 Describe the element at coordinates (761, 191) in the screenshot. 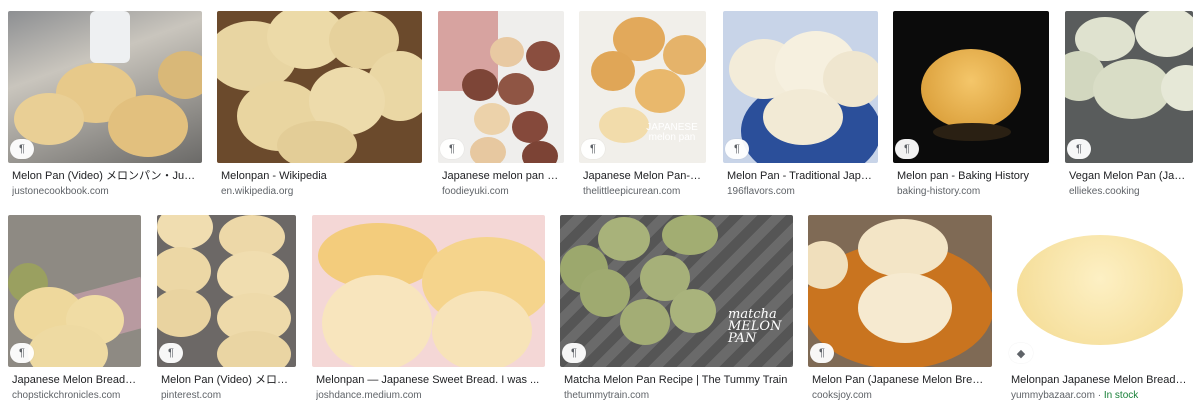

I see `result-source: 196flavors.com` at that location.